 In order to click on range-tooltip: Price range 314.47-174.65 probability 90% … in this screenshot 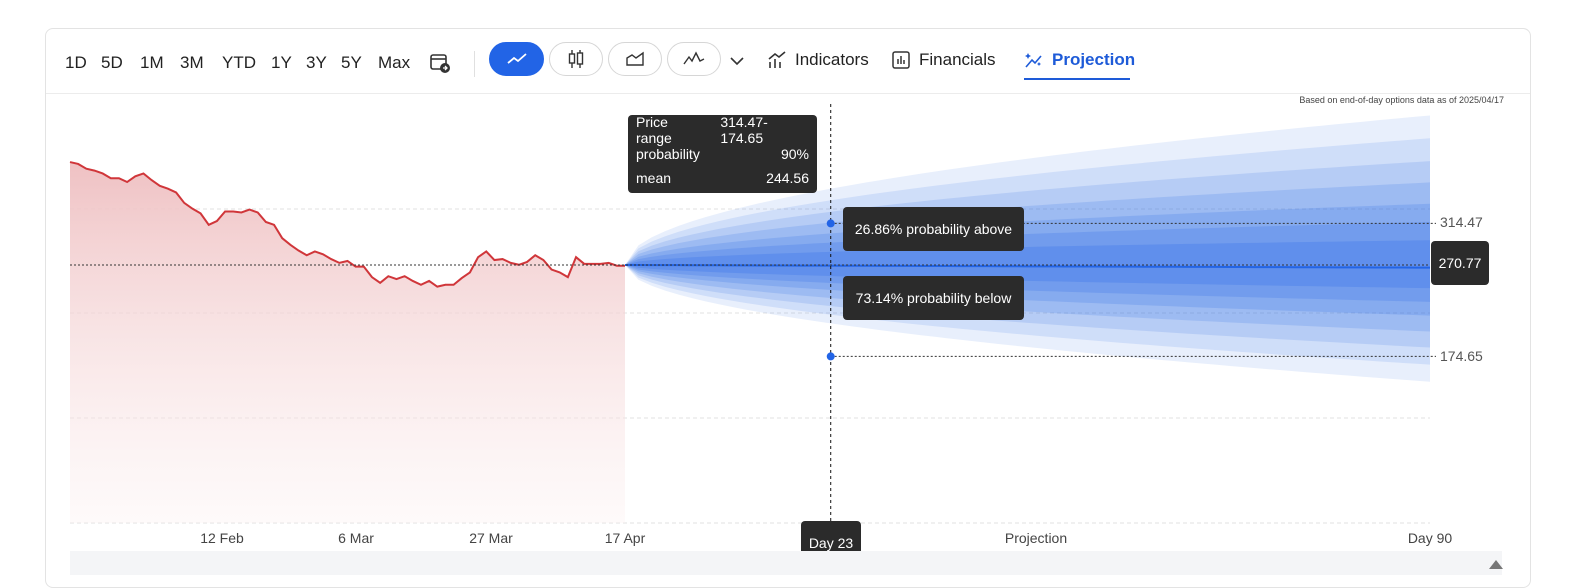, I will do `click(722, 153)`.